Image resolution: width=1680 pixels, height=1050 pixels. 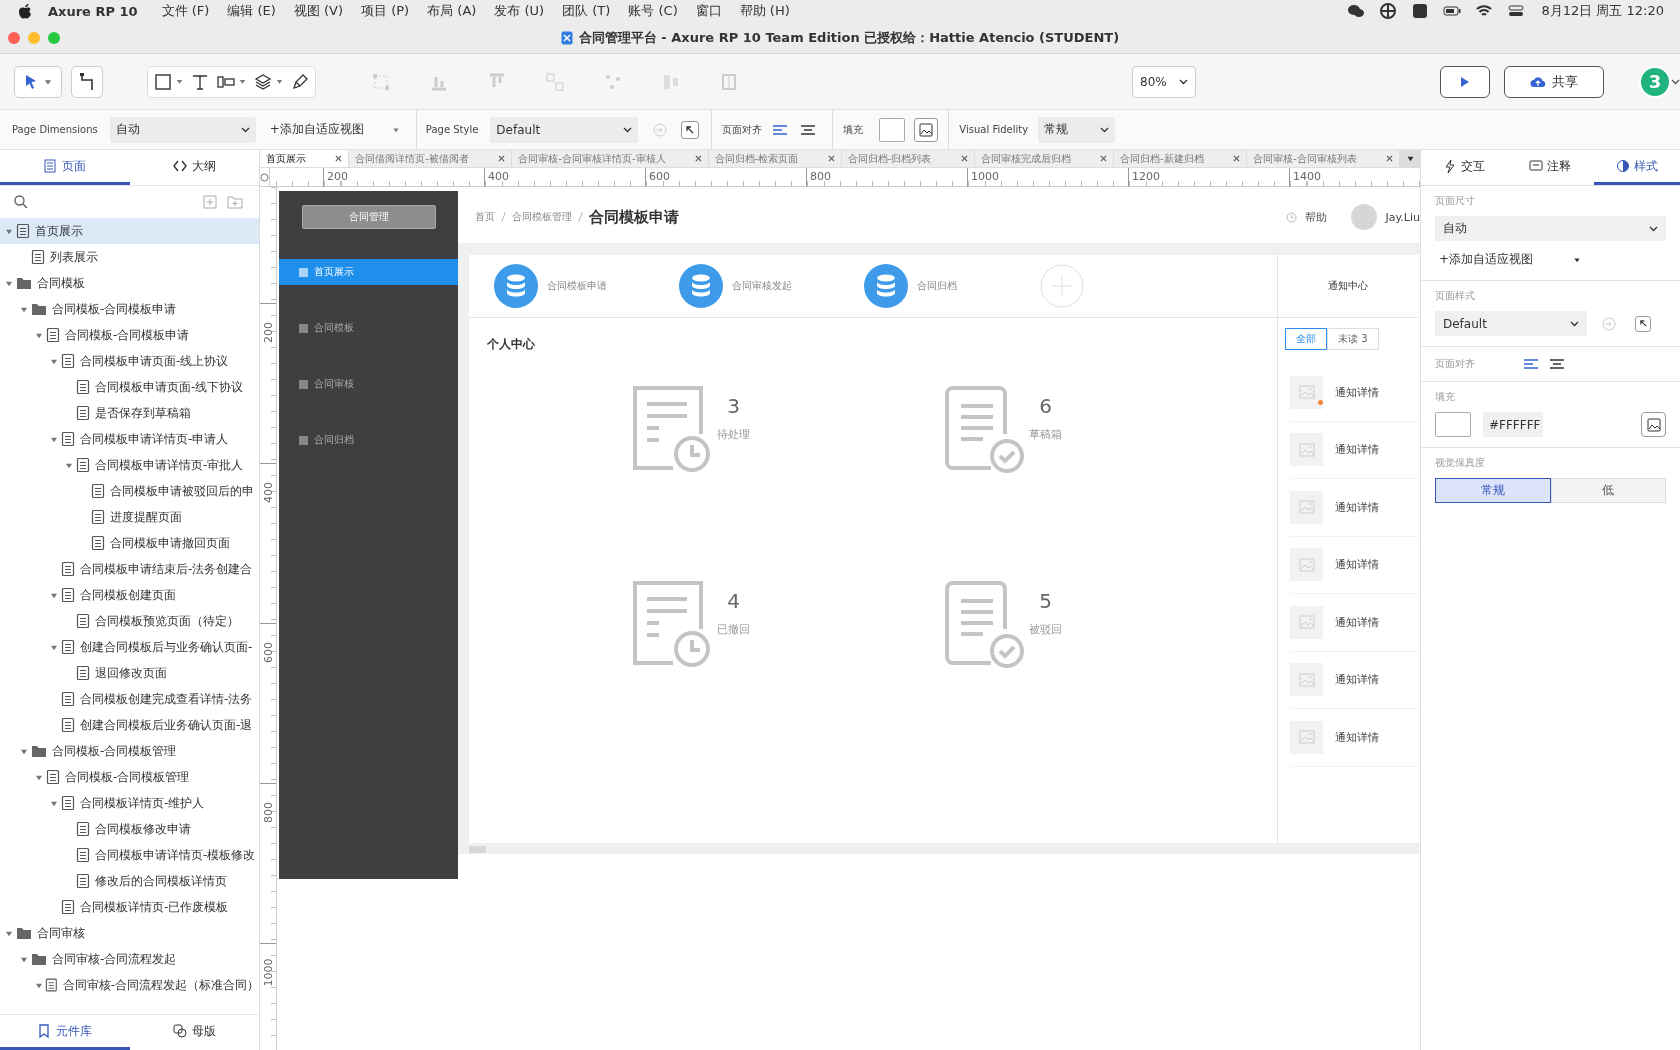 I want to click on compass-icon, so click(x=1388, y=11).